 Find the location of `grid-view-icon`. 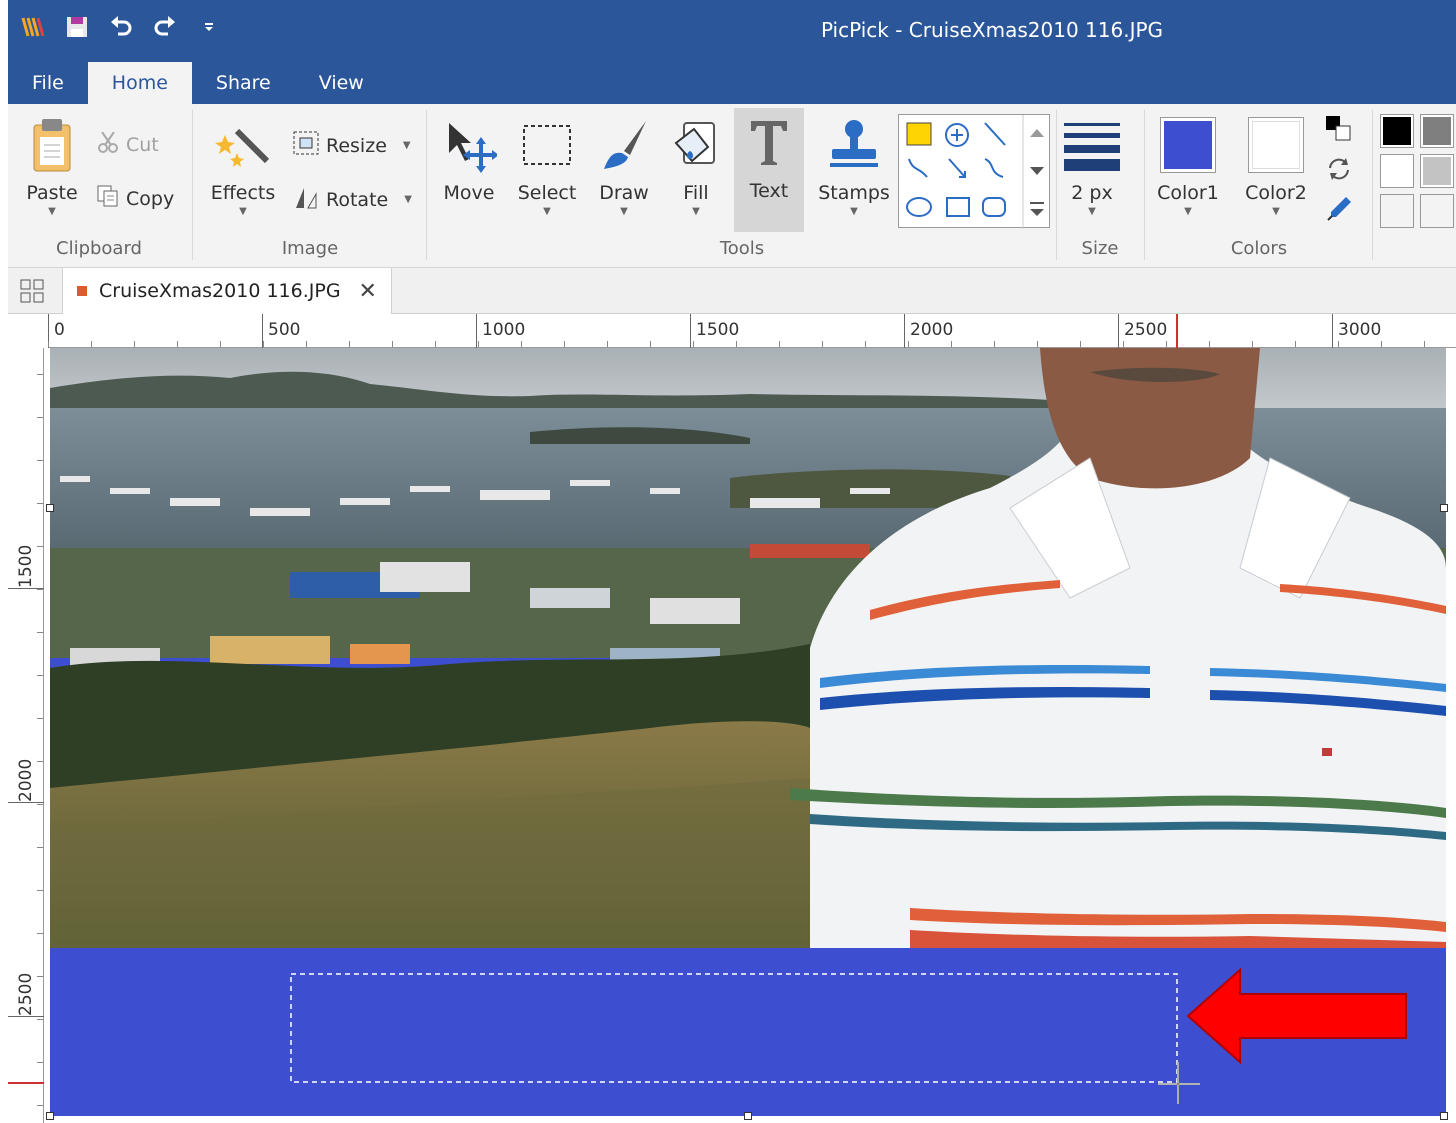

grid-view-icon is located at coordinates (32, 293).